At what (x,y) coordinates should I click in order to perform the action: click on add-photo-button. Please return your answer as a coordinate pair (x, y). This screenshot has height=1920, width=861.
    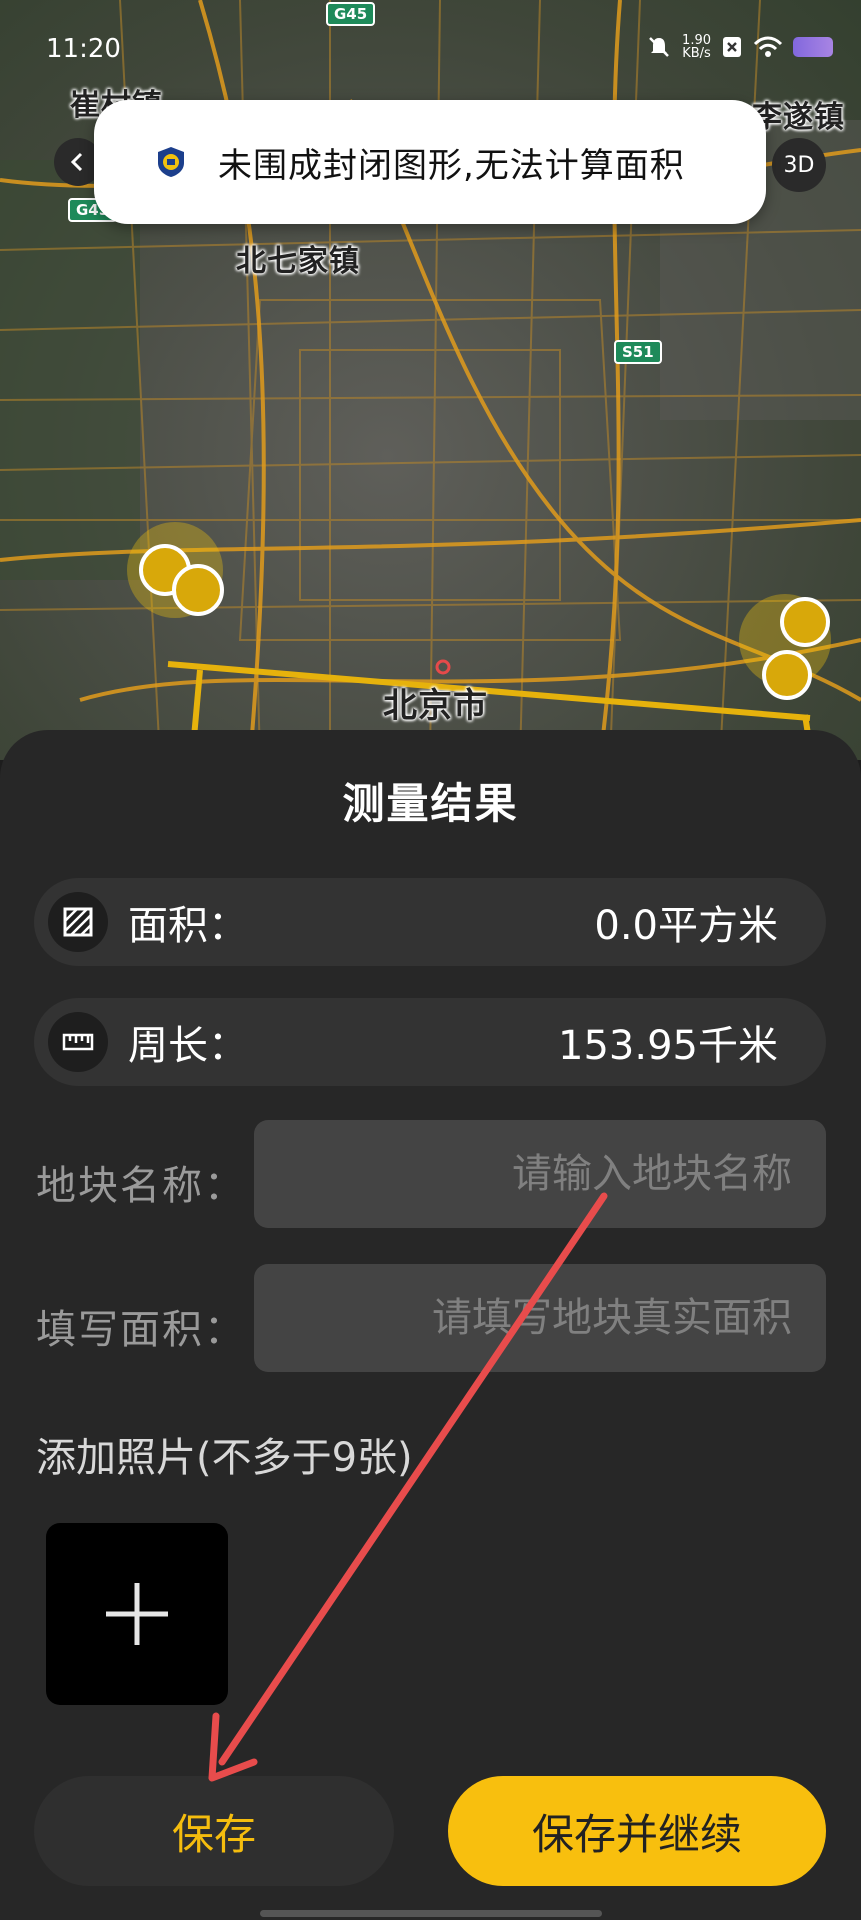
    Looking at the image, I should click on (137, 1614).